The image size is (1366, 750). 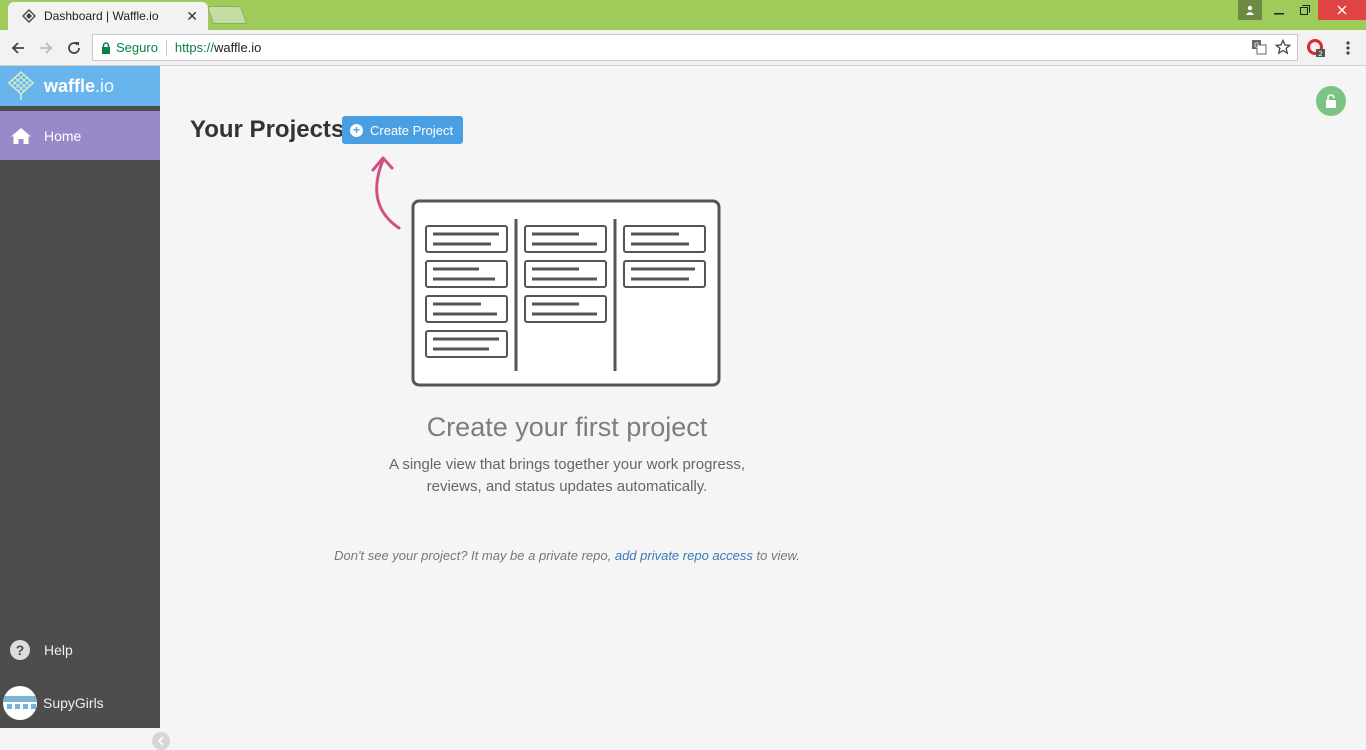 What do you see at coordinates (194, 47) in the screenshot?
I see `url-scheme: https://` at bounding box center [194, 47].